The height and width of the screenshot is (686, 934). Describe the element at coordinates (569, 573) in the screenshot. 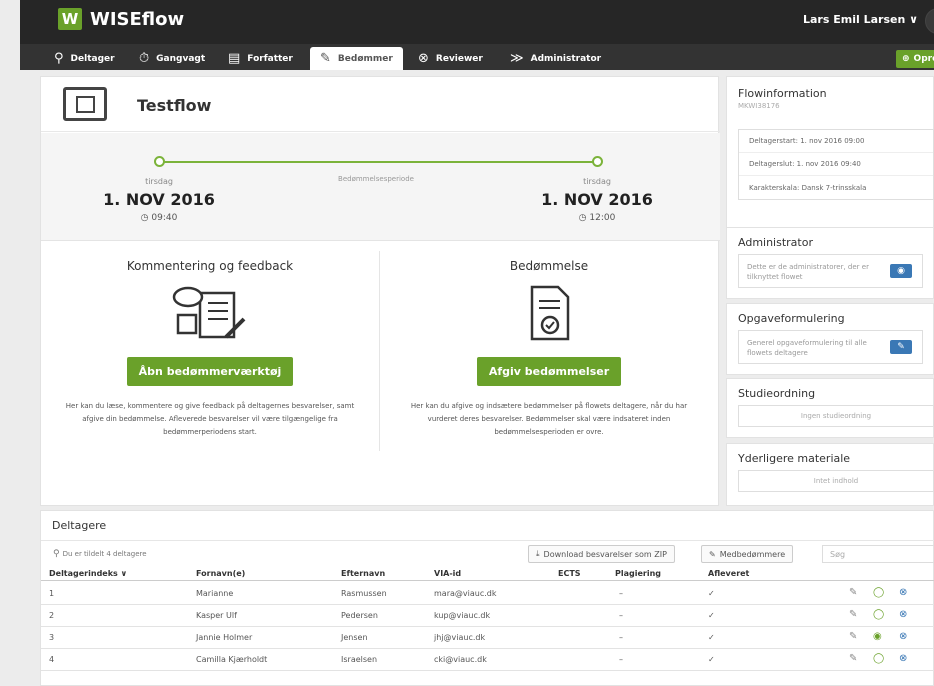

I see `col-ects: ECTS` at that location.